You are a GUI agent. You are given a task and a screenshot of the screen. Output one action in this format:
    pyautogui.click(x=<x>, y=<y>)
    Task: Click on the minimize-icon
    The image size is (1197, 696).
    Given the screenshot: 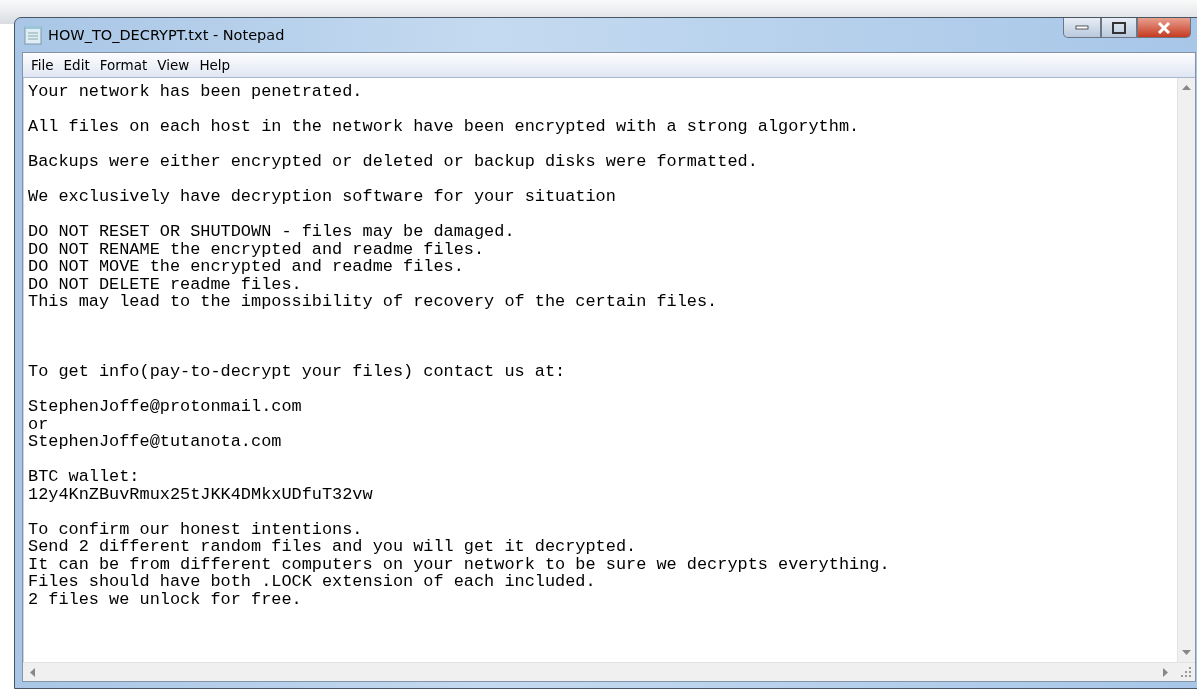 What is the action you would take?
    pyautogui.click(x=1082, y=27)
    